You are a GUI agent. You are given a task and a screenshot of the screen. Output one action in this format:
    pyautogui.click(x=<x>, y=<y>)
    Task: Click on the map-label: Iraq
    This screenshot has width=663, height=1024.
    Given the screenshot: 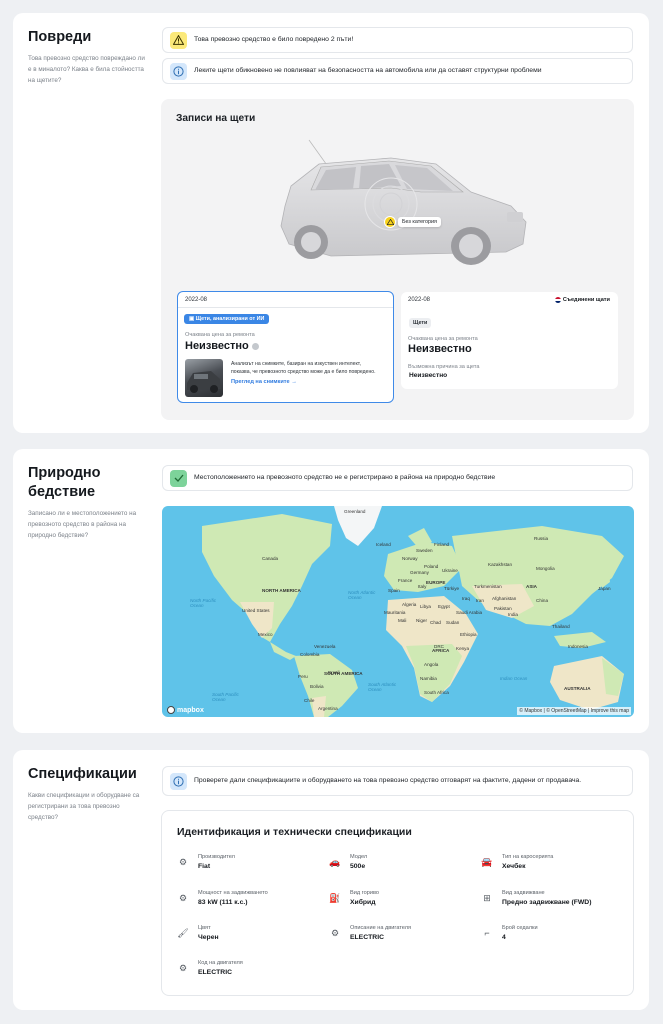 What is the action you would take?
    pyautogui.click(x=466, y=598)
    